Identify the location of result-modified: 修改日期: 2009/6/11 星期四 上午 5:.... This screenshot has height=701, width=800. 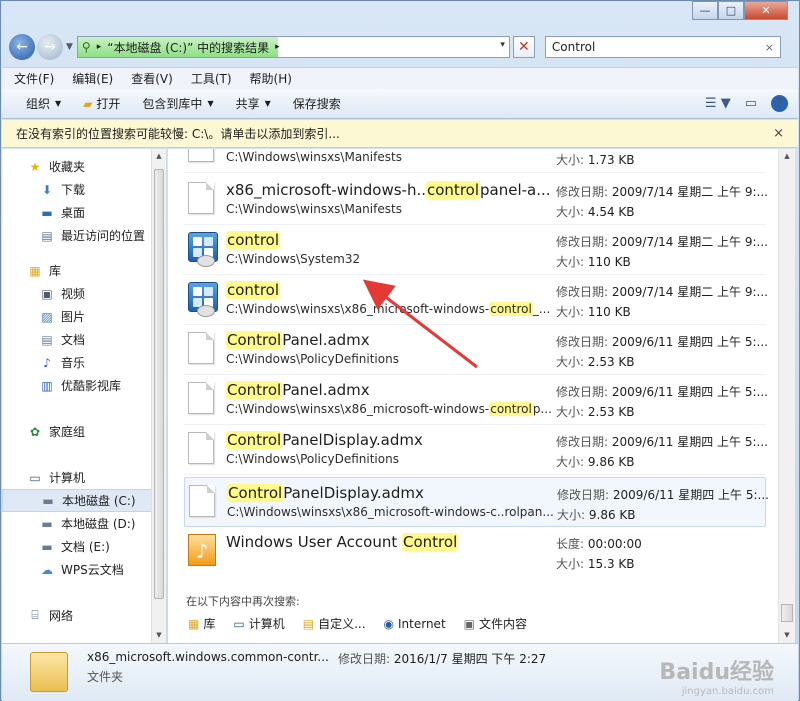
(663, 495).